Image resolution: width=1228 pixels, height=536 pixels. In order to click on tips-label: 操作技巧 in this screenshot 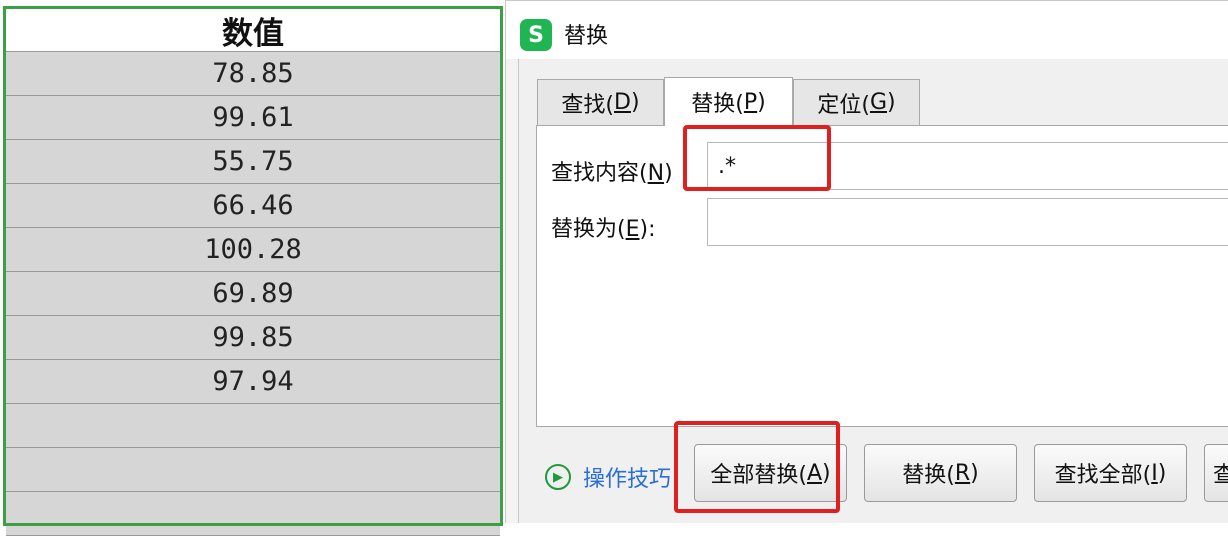, I will do `click(627, 479)`.